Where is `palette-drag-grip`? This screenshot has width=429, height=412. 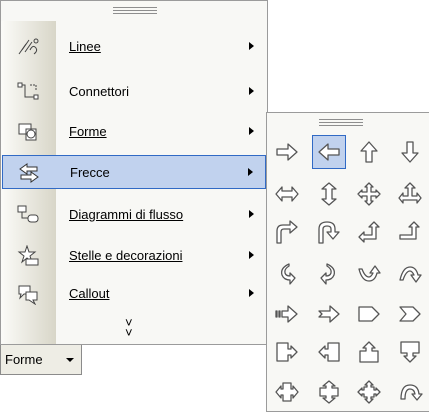 palette-drag-grip is located at coordinates (341, 122).